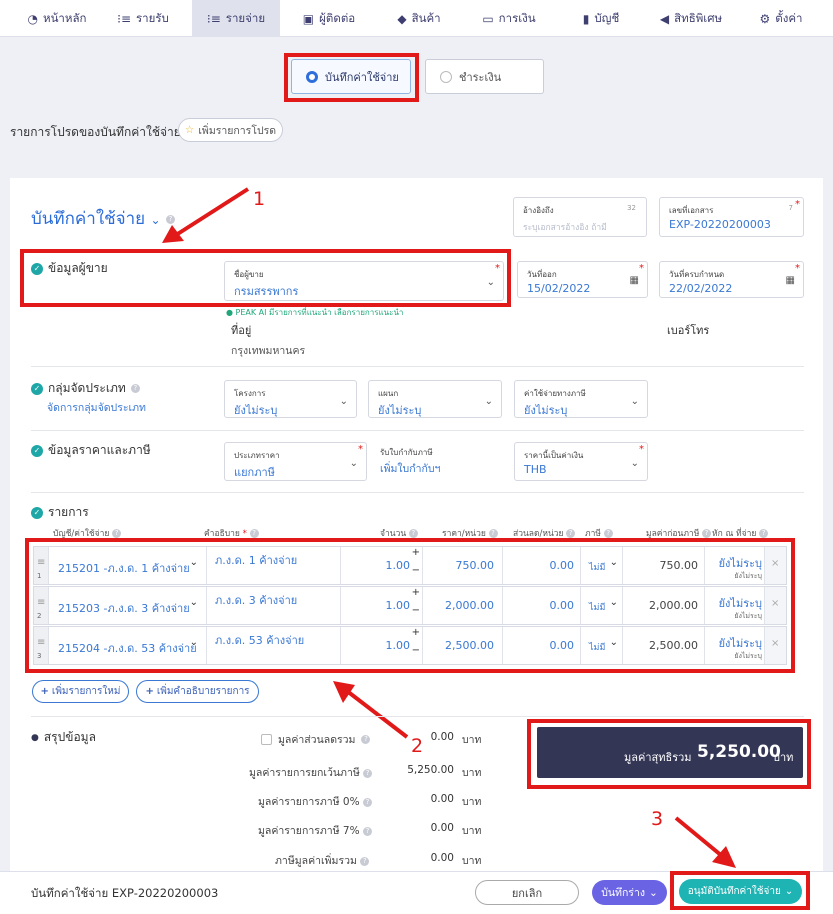  Describe the element at coordinates (781, 18) in the screenshot. I see `nav-settings: ⚙ ตั้งค่า` at that location.